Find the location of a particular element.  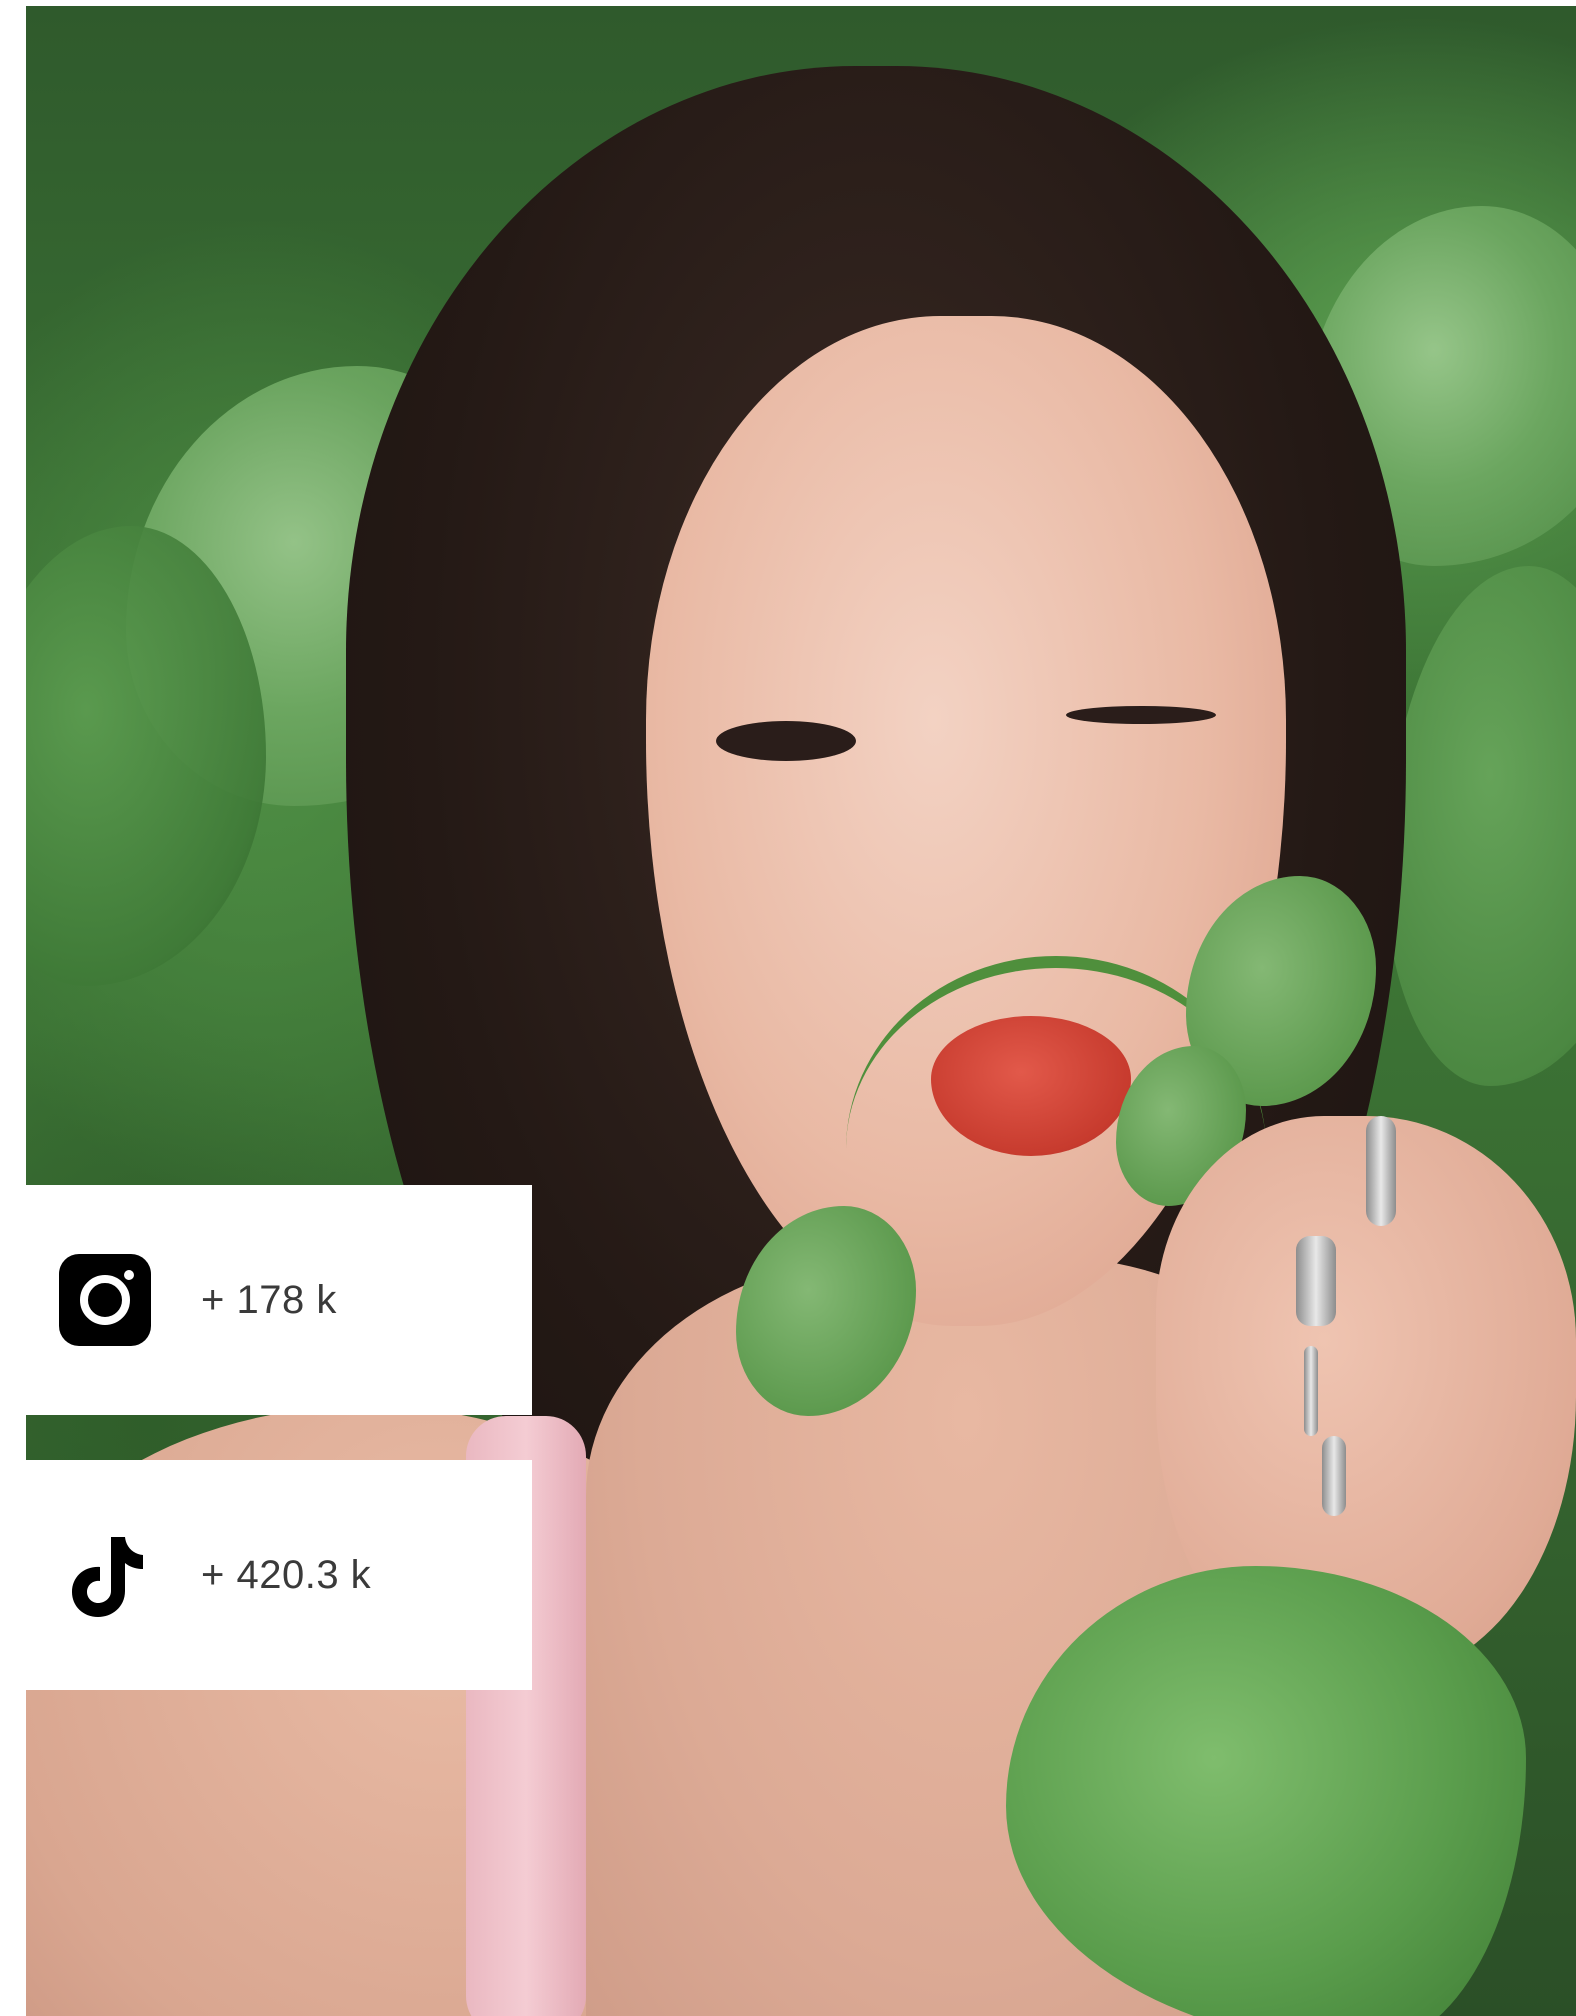

tiktok-stat-card: + 420.3 k is located at coordinates (279, 1575).